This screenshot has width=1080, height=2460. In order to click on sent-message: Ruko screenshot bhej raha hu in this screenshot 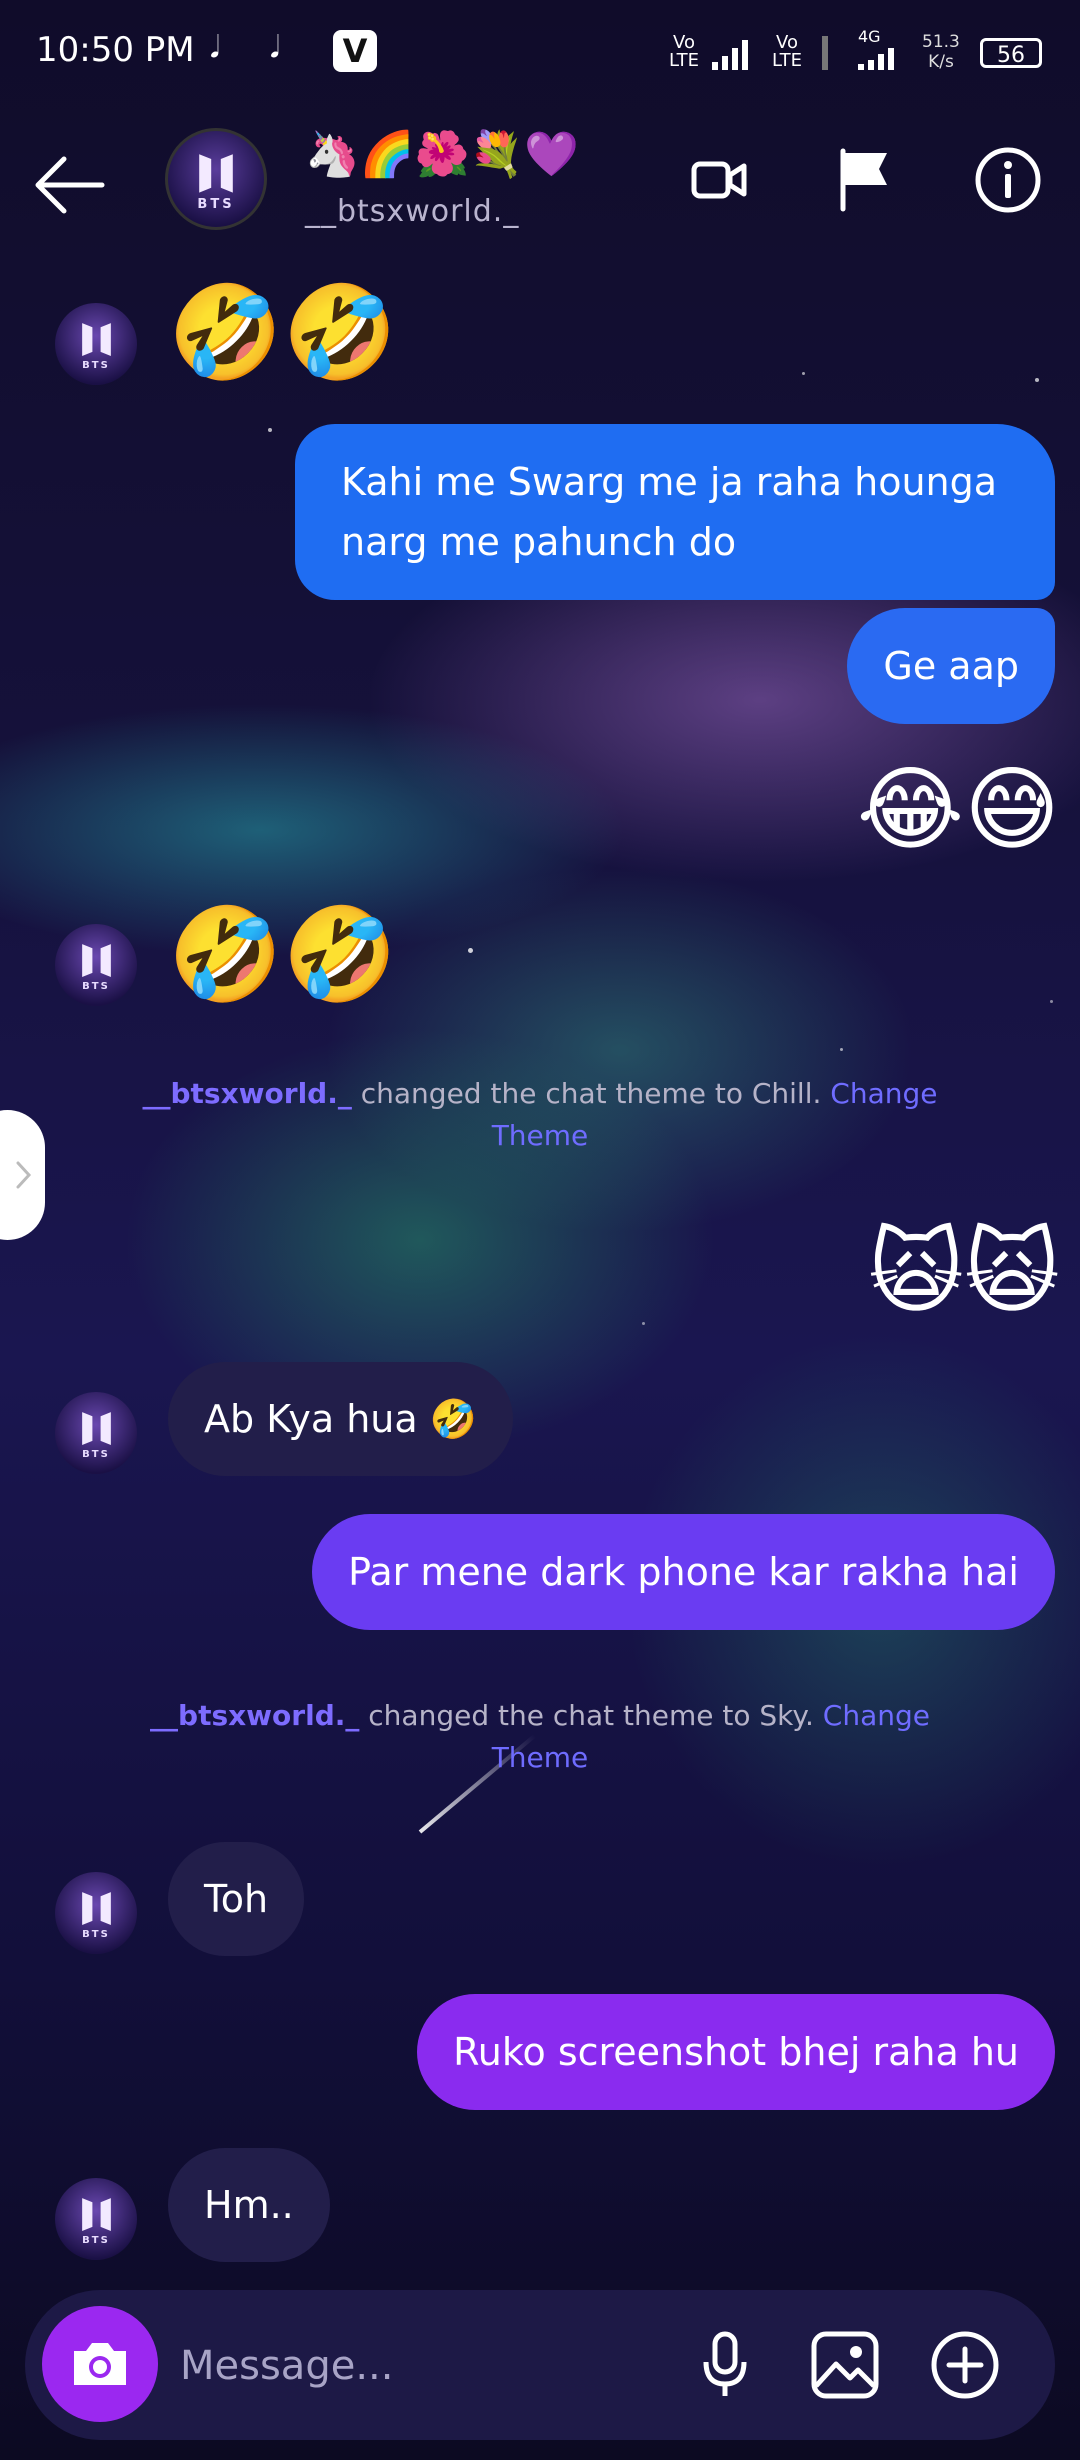, I will do `click(736, 2052)`.